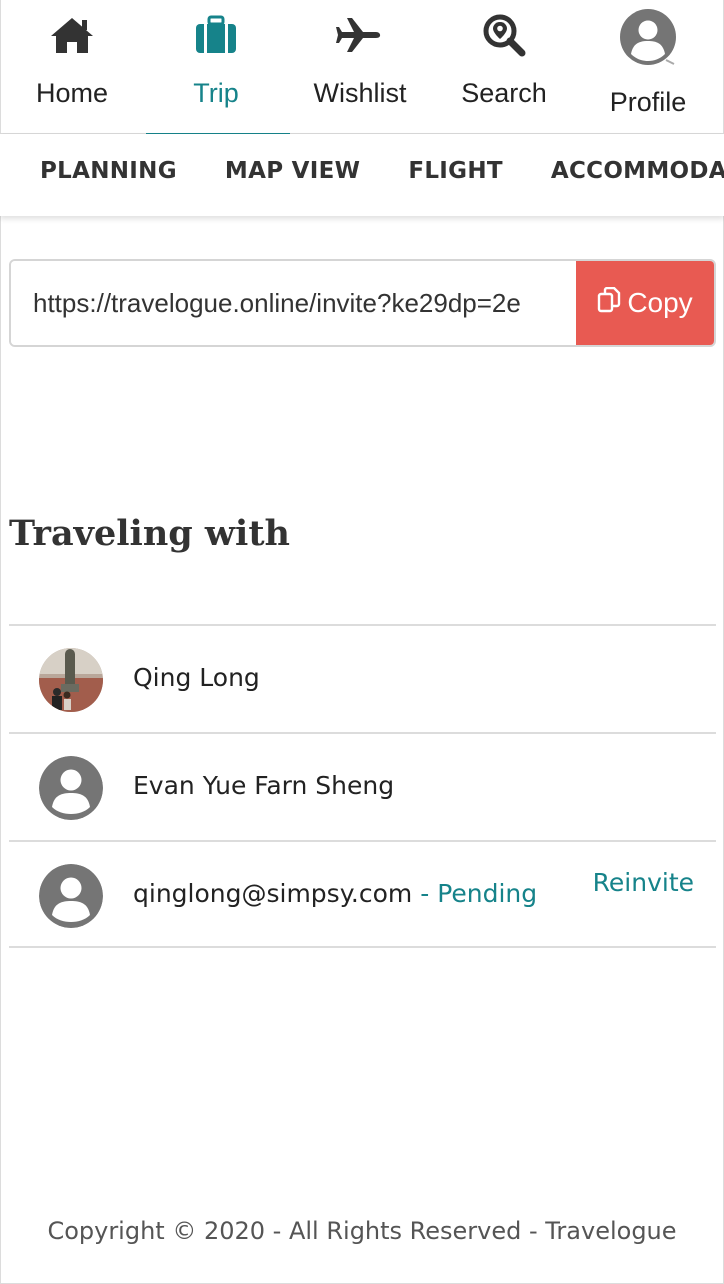 The width and height of the screenshot is (724, 1284). I want to click on top-navigation: Home Trip Wishlist Search Profile, so click(362, 67).